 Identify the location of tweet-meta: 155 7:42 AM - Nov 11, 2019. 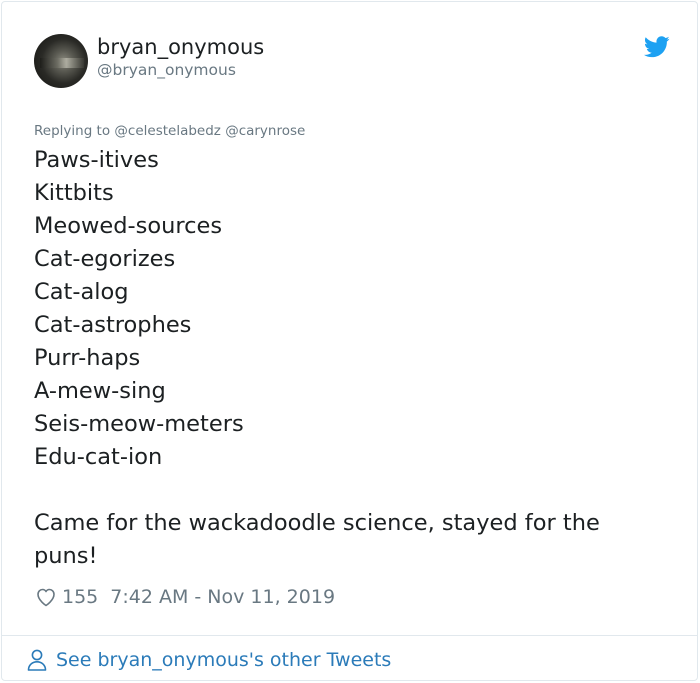
(184, 597).